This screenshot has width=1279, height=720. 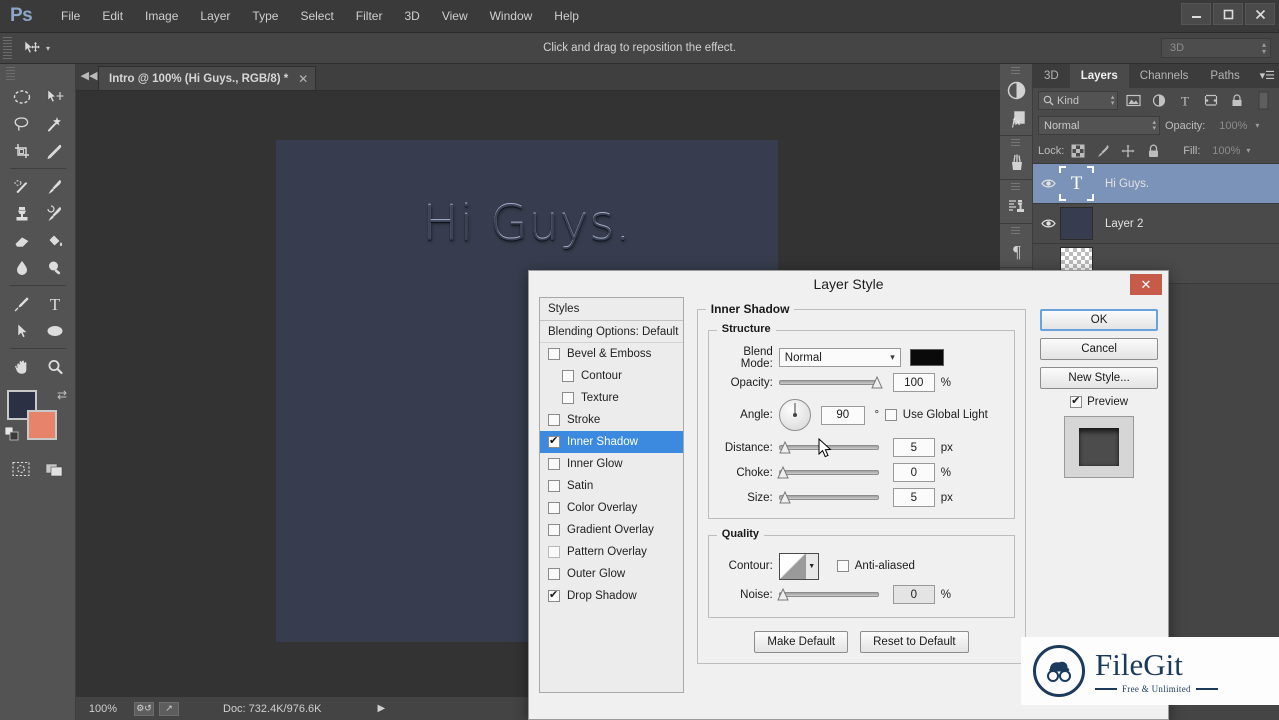 What do you see at coordinates (1016, 162) in the screenshot?
I see `brushes-icon` at bounding box center [1016, 162].